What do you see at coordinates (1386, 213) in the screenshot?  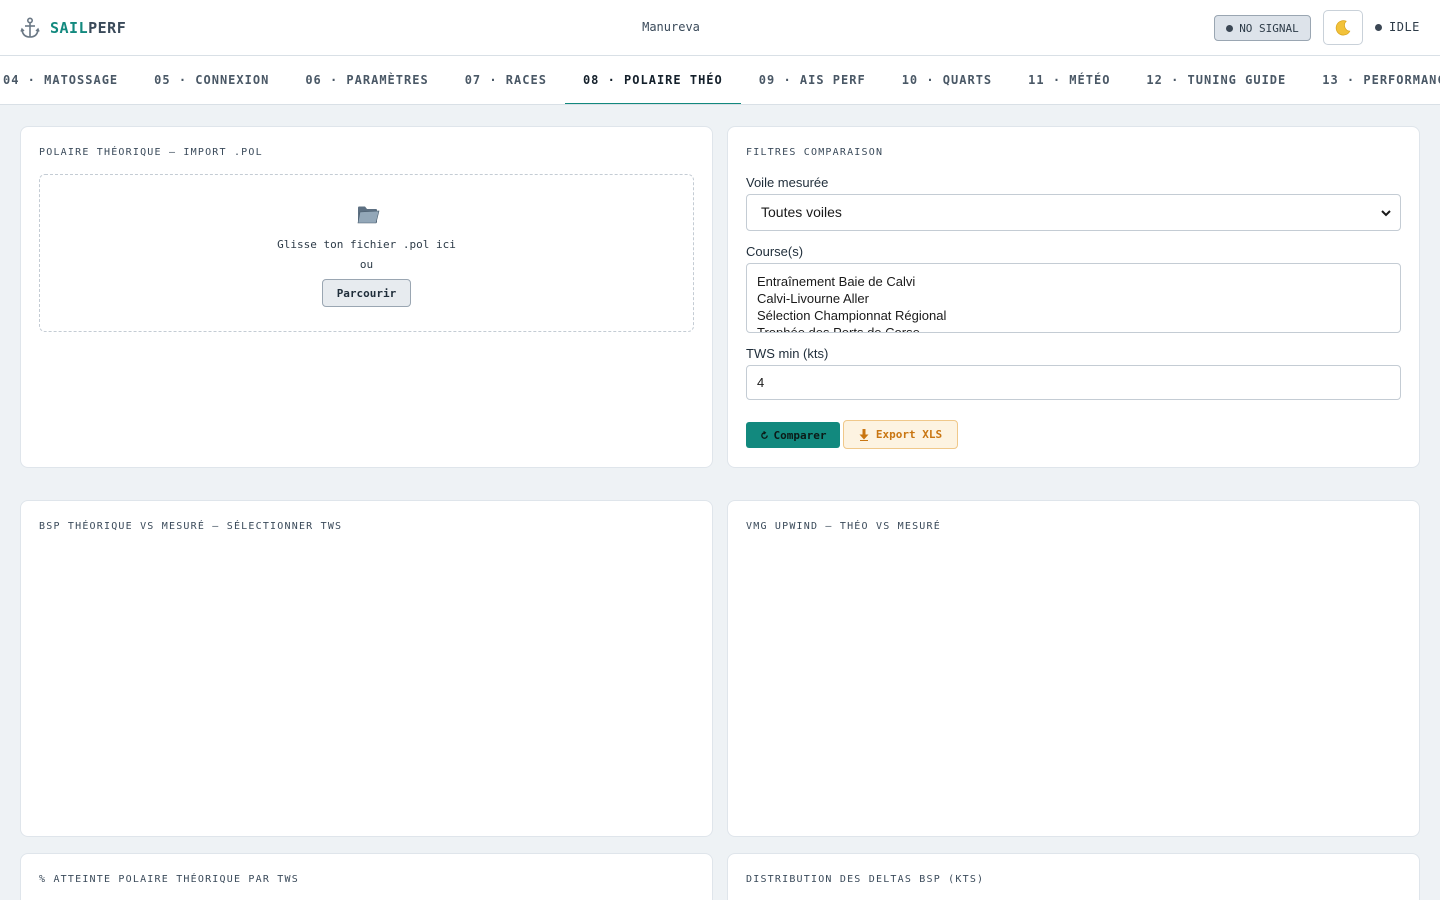 I see `chevron-down-icon` at bounding box center [1386, 213].